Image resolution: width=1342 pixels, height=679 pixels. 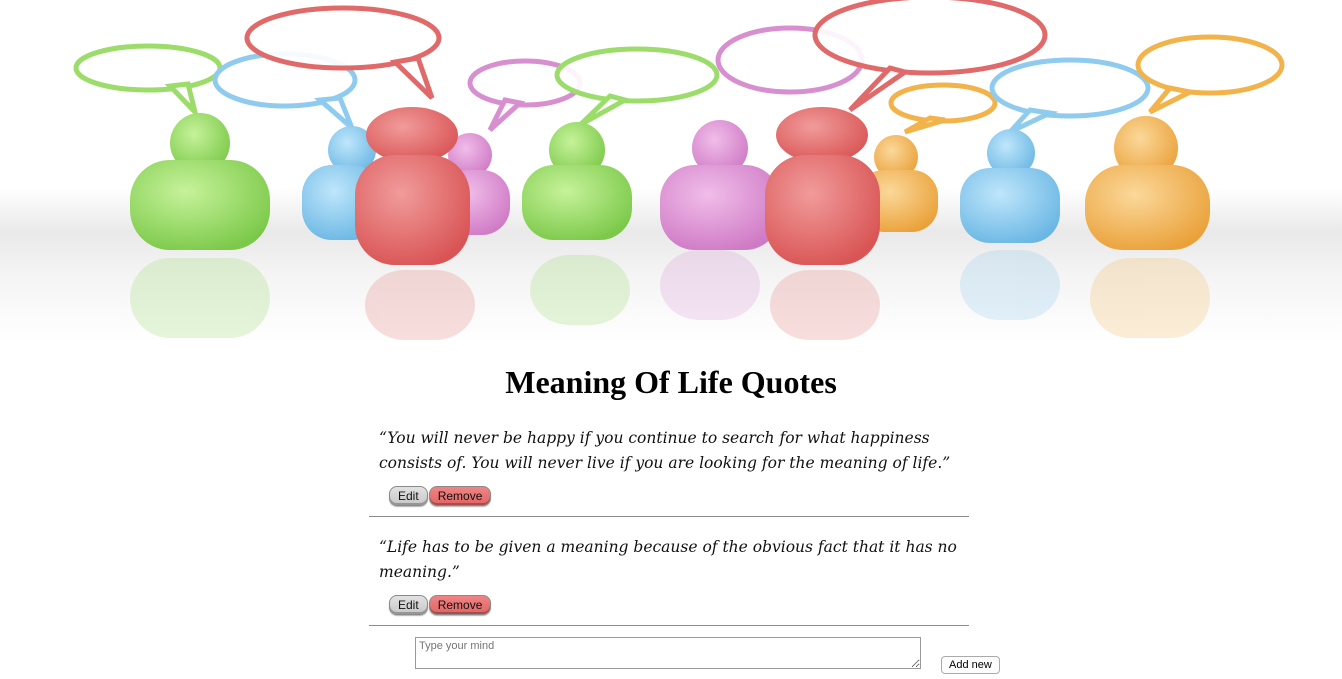 I want to click on add-new-button: Add new, so click(x=970, y=665).